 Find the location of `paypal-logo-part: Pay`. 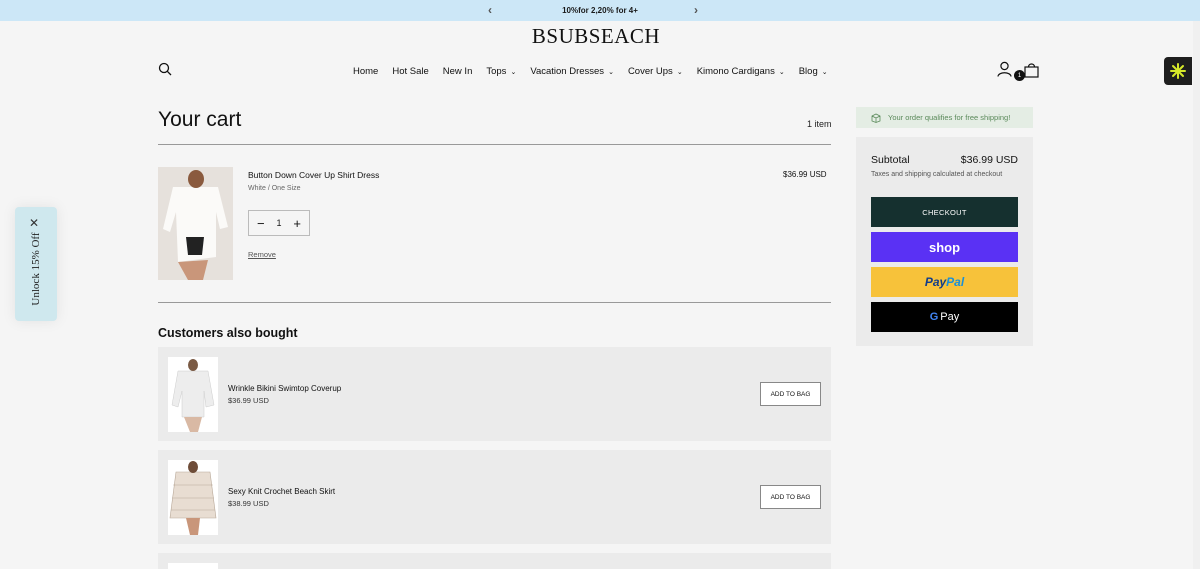

paypal-logo-part: Pay is located at coordinates (935, 282).